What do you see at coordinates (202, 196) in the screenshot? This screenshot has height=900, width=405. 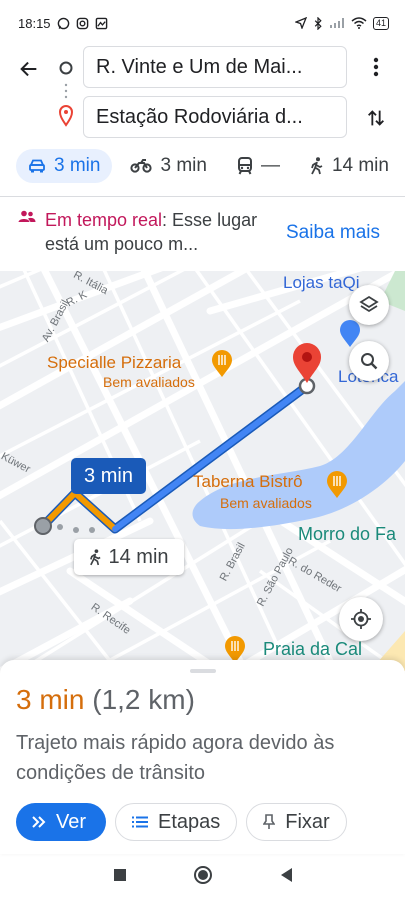 I see `header-divider` at bounding box center [202, 196].